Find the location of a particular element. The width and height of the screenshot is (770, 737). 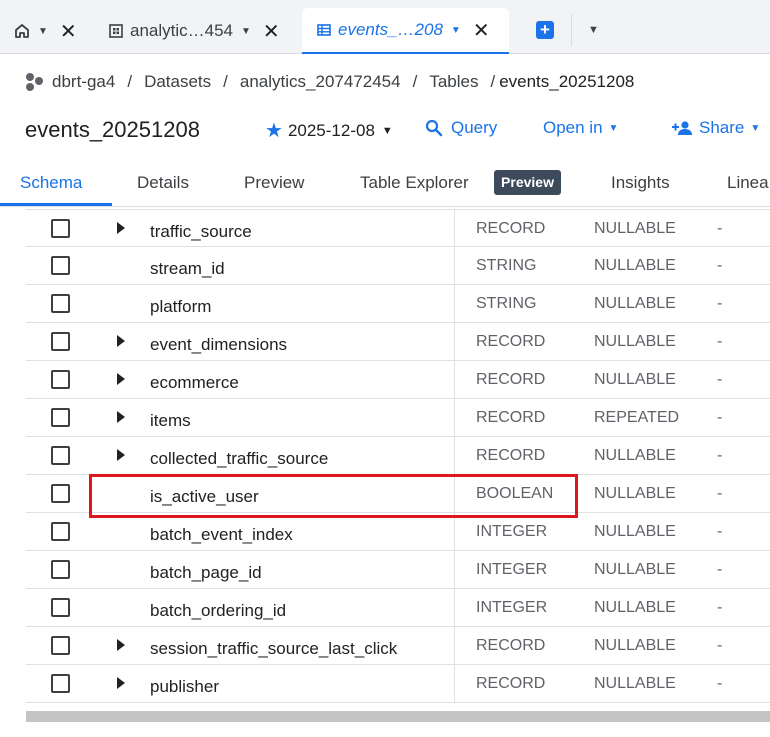

tab-lineage: Linea is located at coordinates (748, 183).